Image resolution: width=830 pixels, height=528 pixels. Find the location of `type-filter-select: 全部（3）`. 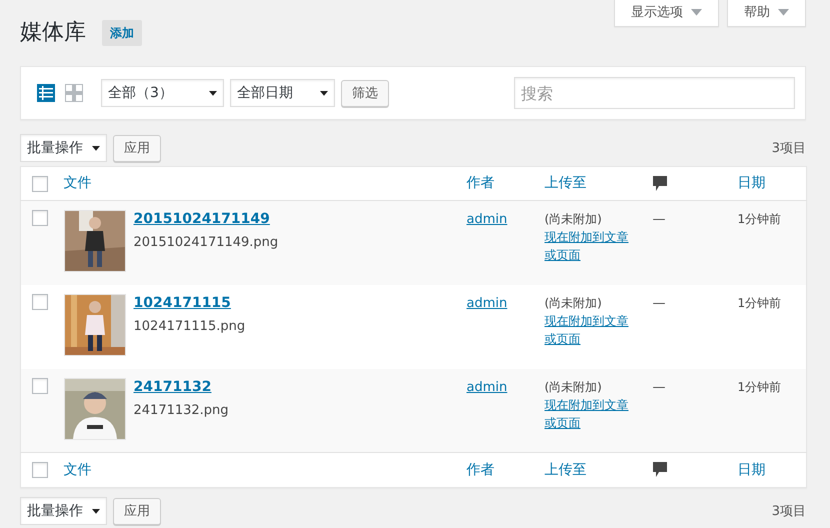

type-filter-select: 全部（3） is located at coordinates (162, 93).